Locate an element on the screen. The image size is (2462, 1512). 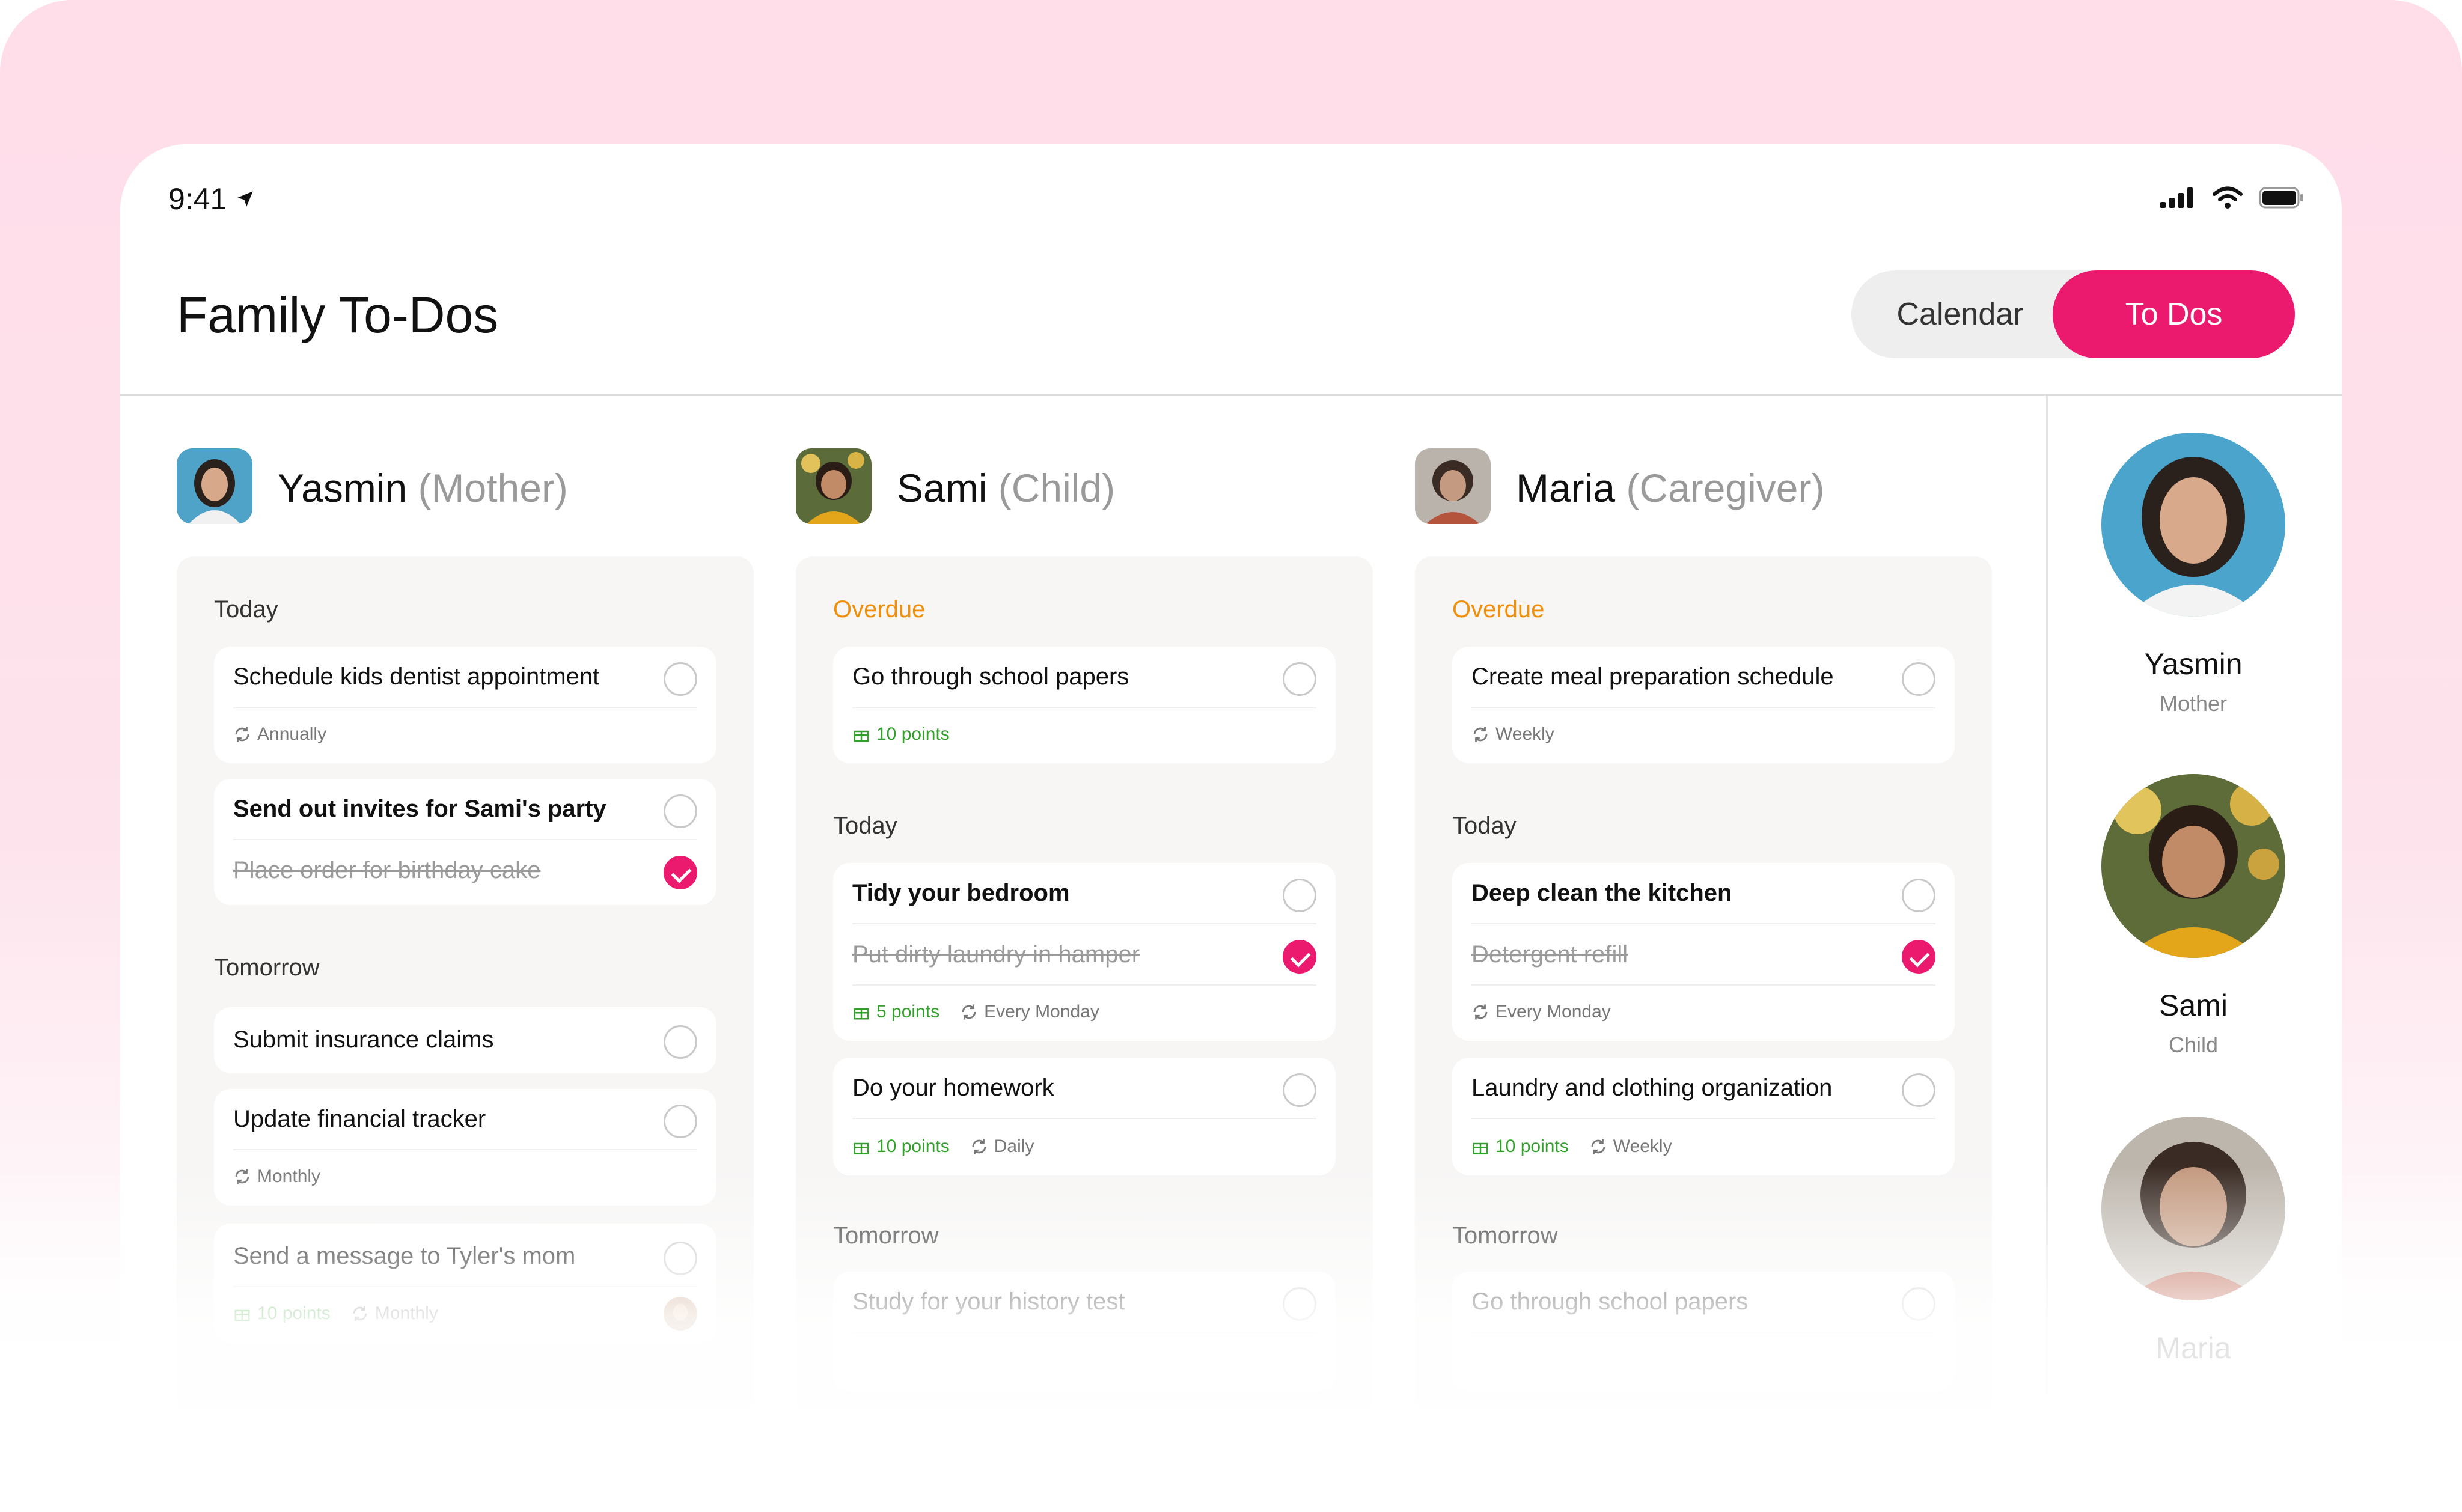
tab-calendar: Calendar is located at coordinates (1960, 314).